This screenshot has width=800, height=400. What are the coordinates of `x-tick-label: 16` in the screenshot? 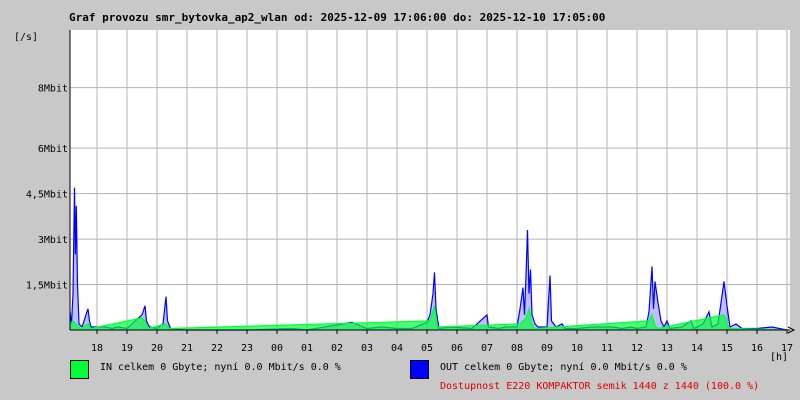 It's located at (757, 348).